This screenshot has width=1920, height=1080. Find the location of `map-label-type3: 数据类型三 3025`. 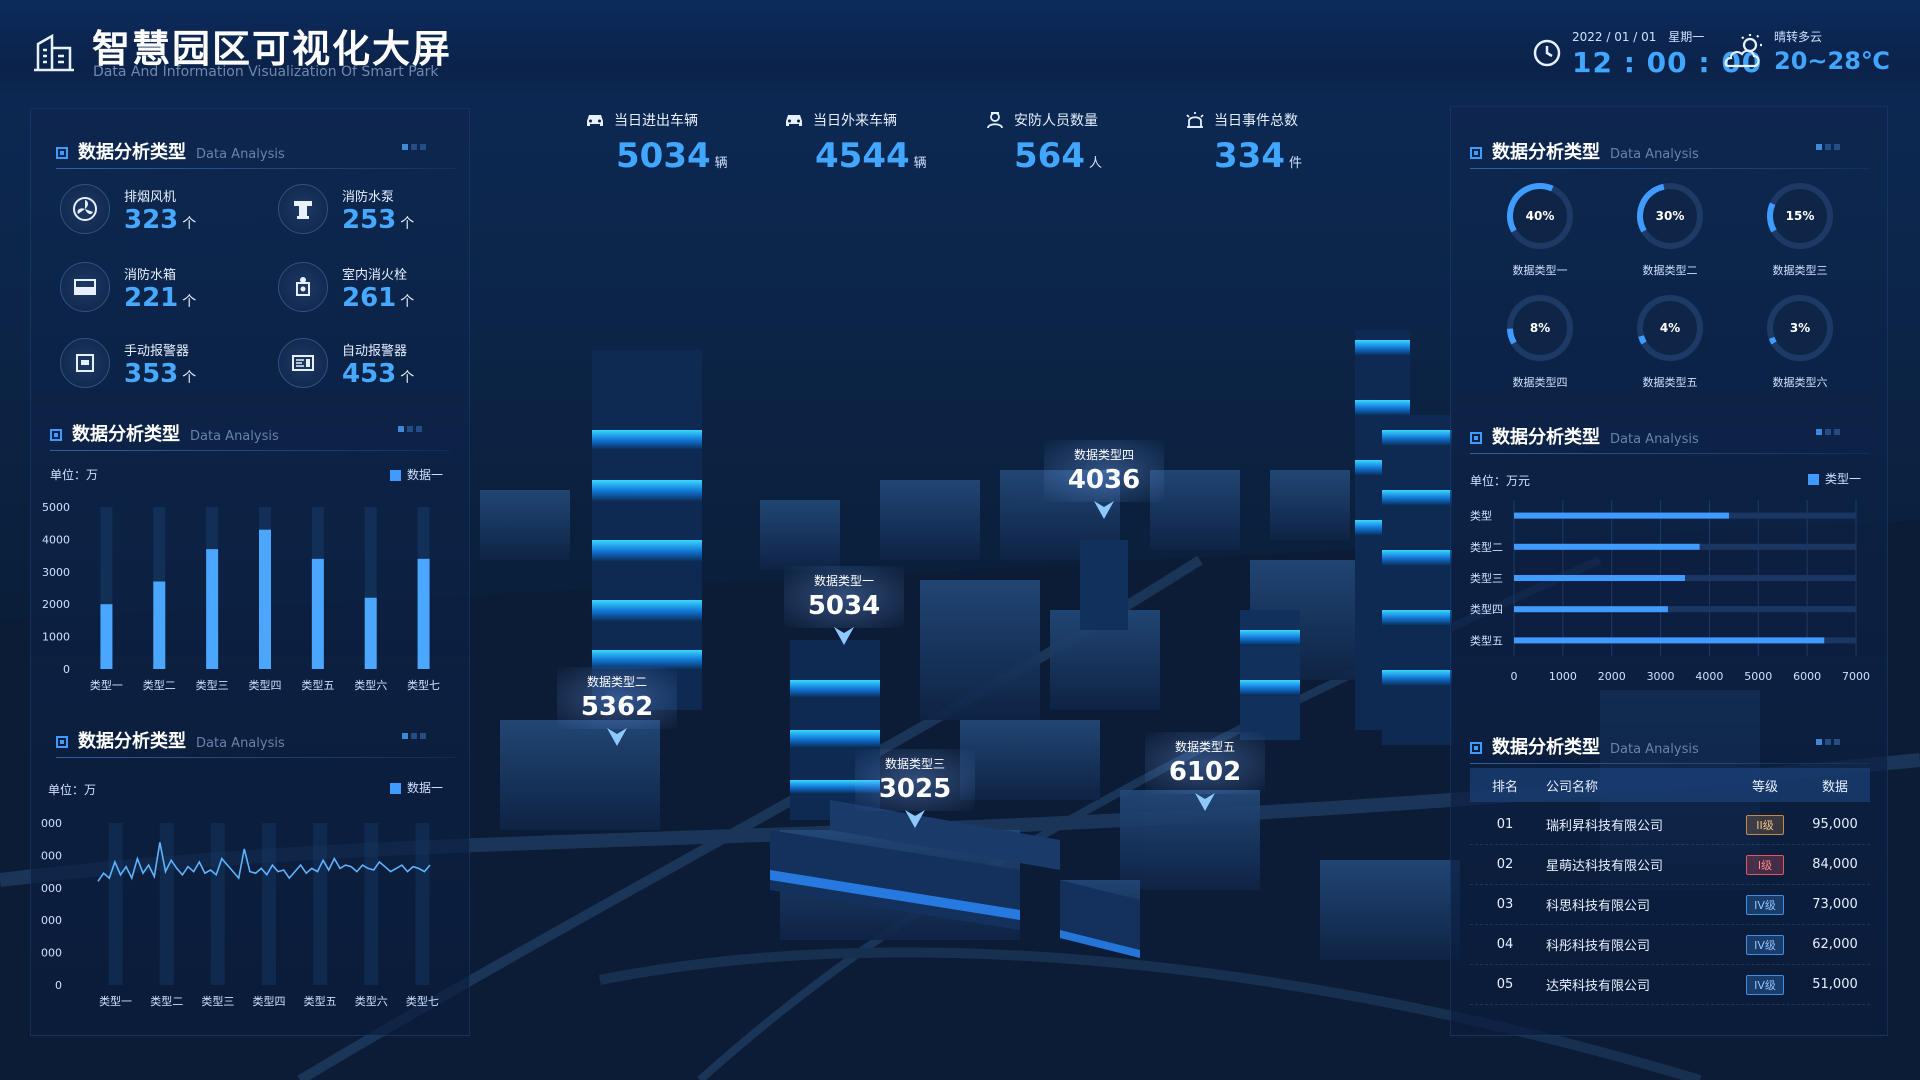

map-label-type3: 数据类型三 3025 is located at coordinates (915, 791).